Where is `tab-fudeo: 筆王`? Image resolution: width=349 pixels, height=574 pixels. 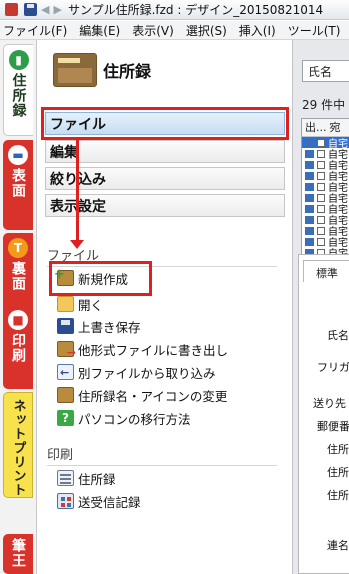 tab-fudeo: 筆王 is located at coordinates (18, 554).